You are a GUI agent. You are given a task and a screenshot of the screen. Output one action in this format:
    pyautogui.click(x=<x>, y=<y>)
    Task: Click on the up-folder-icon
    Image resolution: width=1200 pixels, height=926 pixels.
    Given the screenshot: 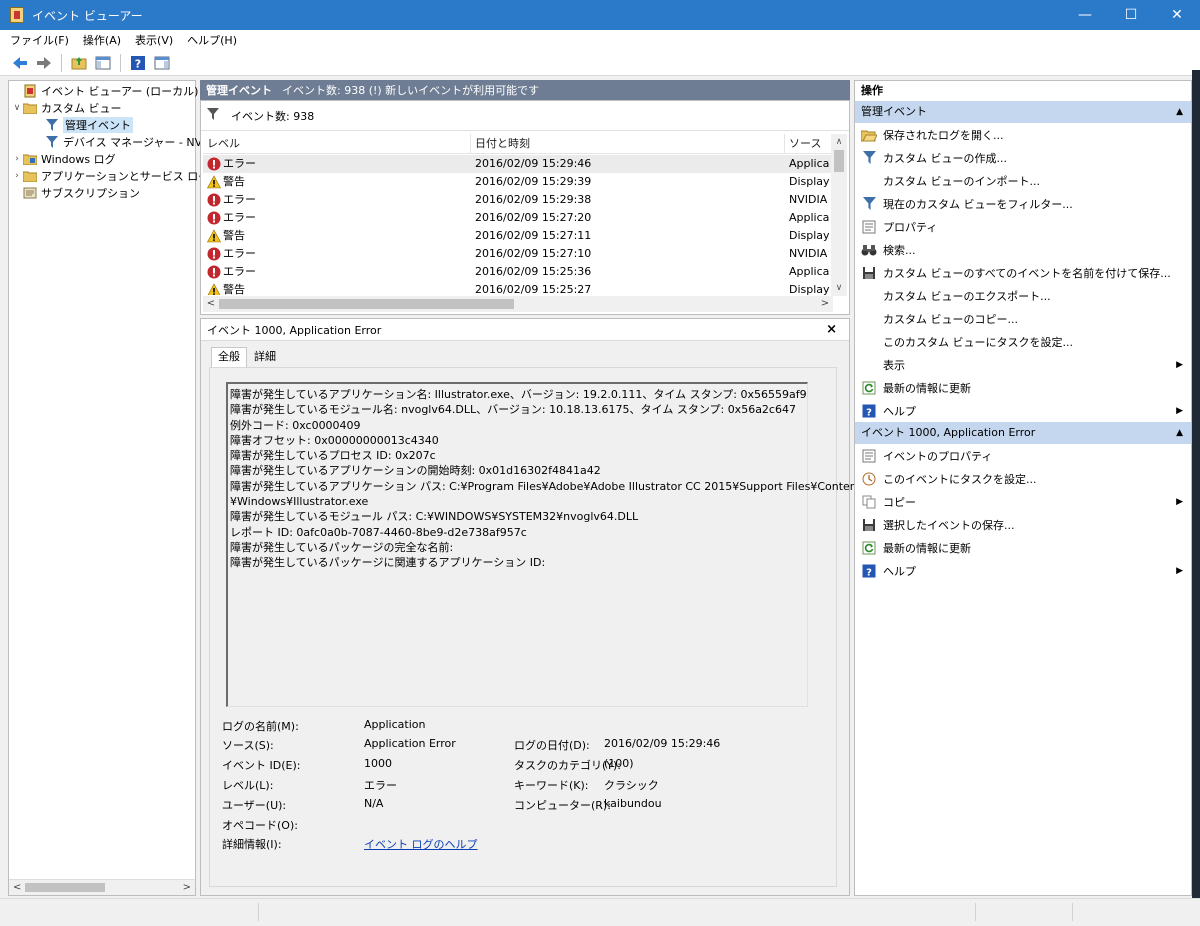 What is the action you would take?
    pyautogui.click(x=79, y=63)
    